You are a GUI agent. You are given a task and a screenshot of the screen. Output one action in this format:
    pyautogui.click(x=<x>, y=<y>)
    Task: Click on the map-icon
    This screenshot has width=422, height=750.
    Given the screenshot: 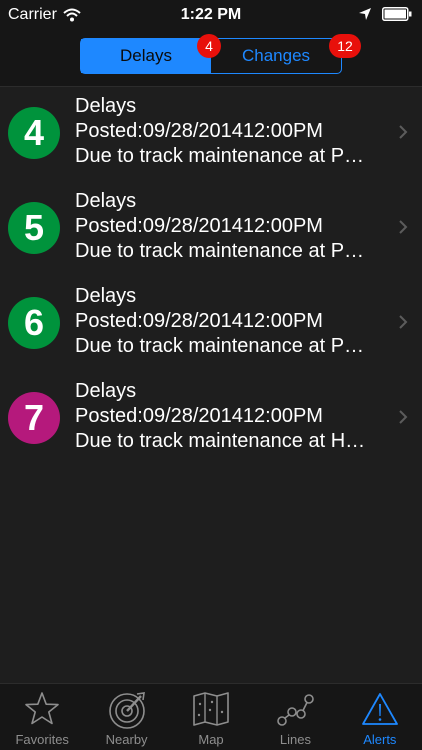 What is the action you would take?
    pyautogui.click(x=211, y=709)
    